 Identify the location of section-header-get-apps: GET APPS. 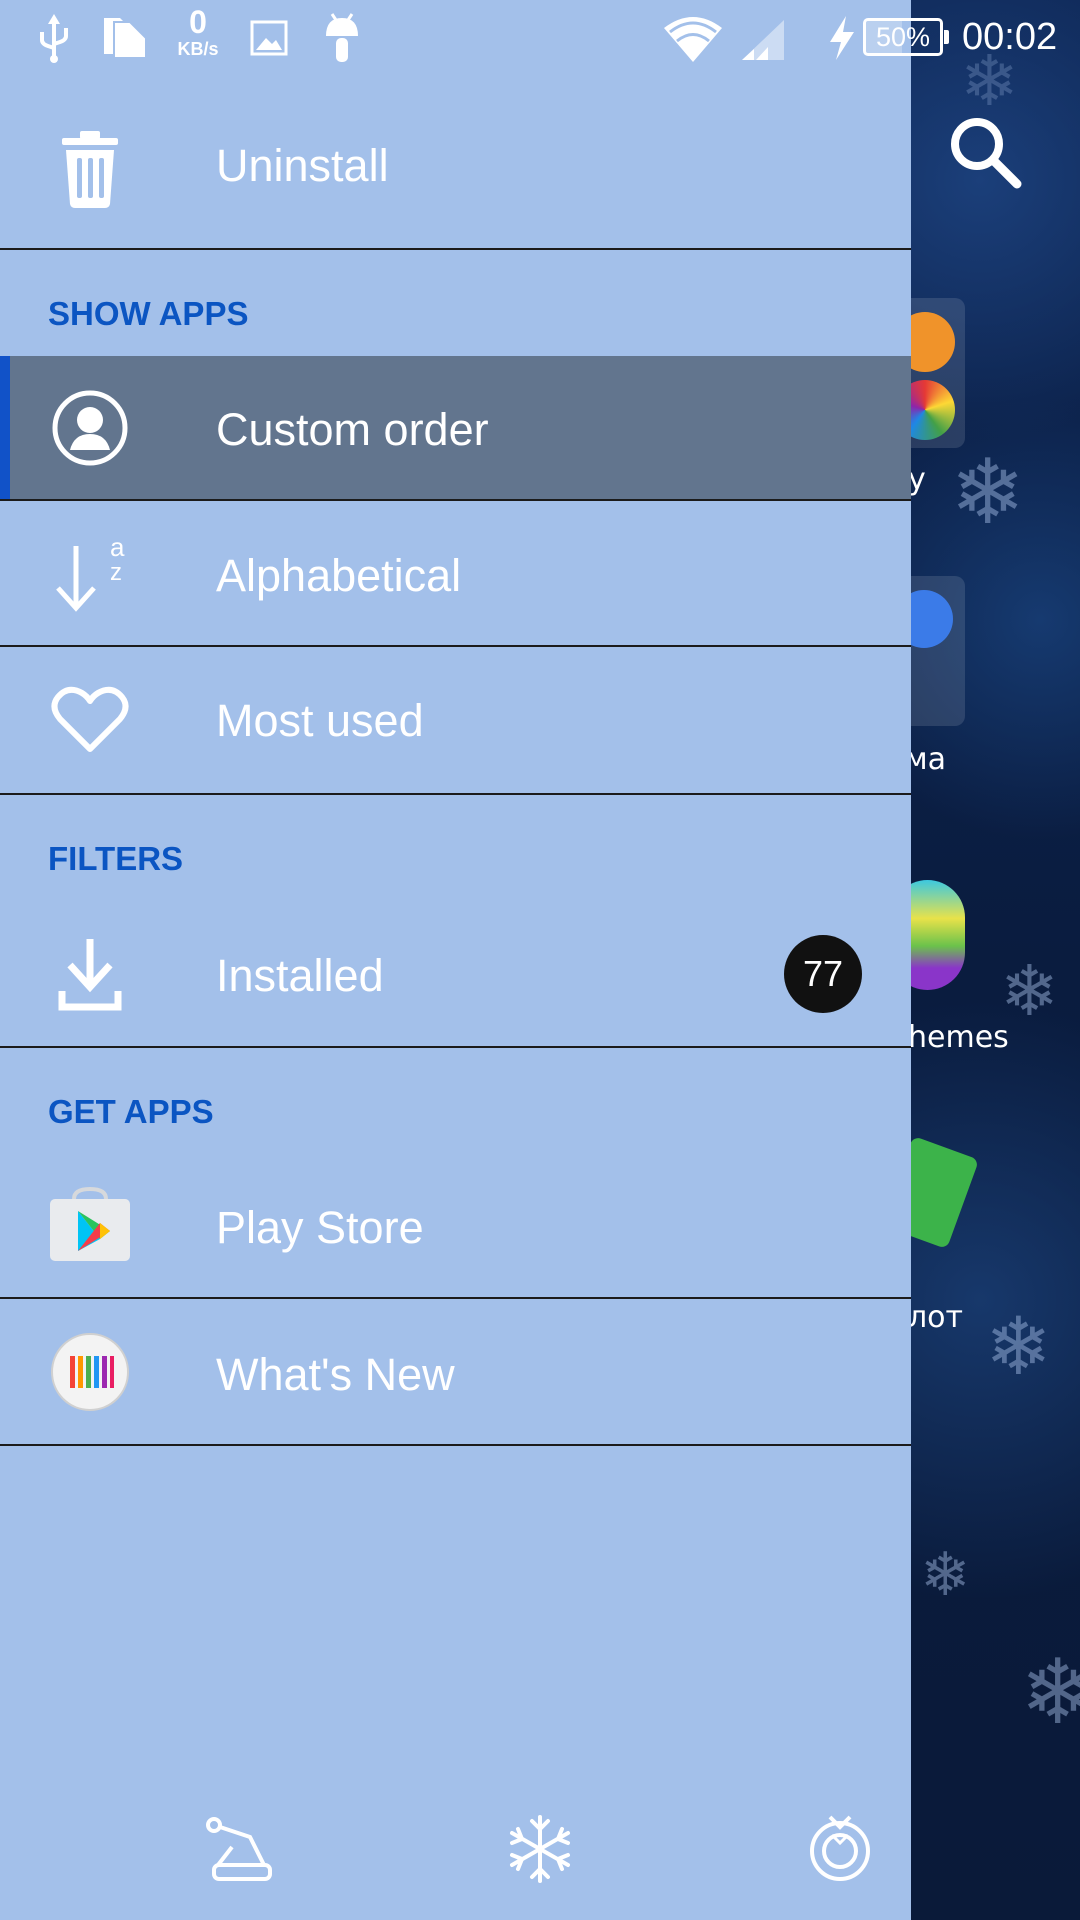
(131, 1111).